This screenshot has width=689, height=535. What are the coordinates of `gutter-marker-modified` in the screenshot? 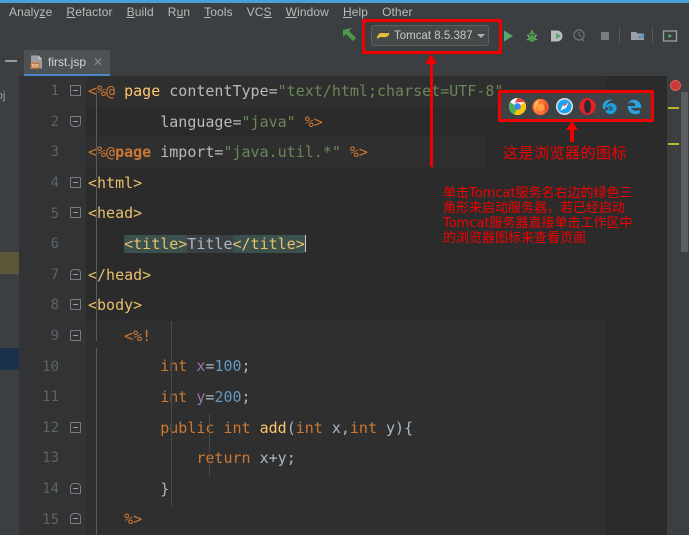 It's located at (9, 263).